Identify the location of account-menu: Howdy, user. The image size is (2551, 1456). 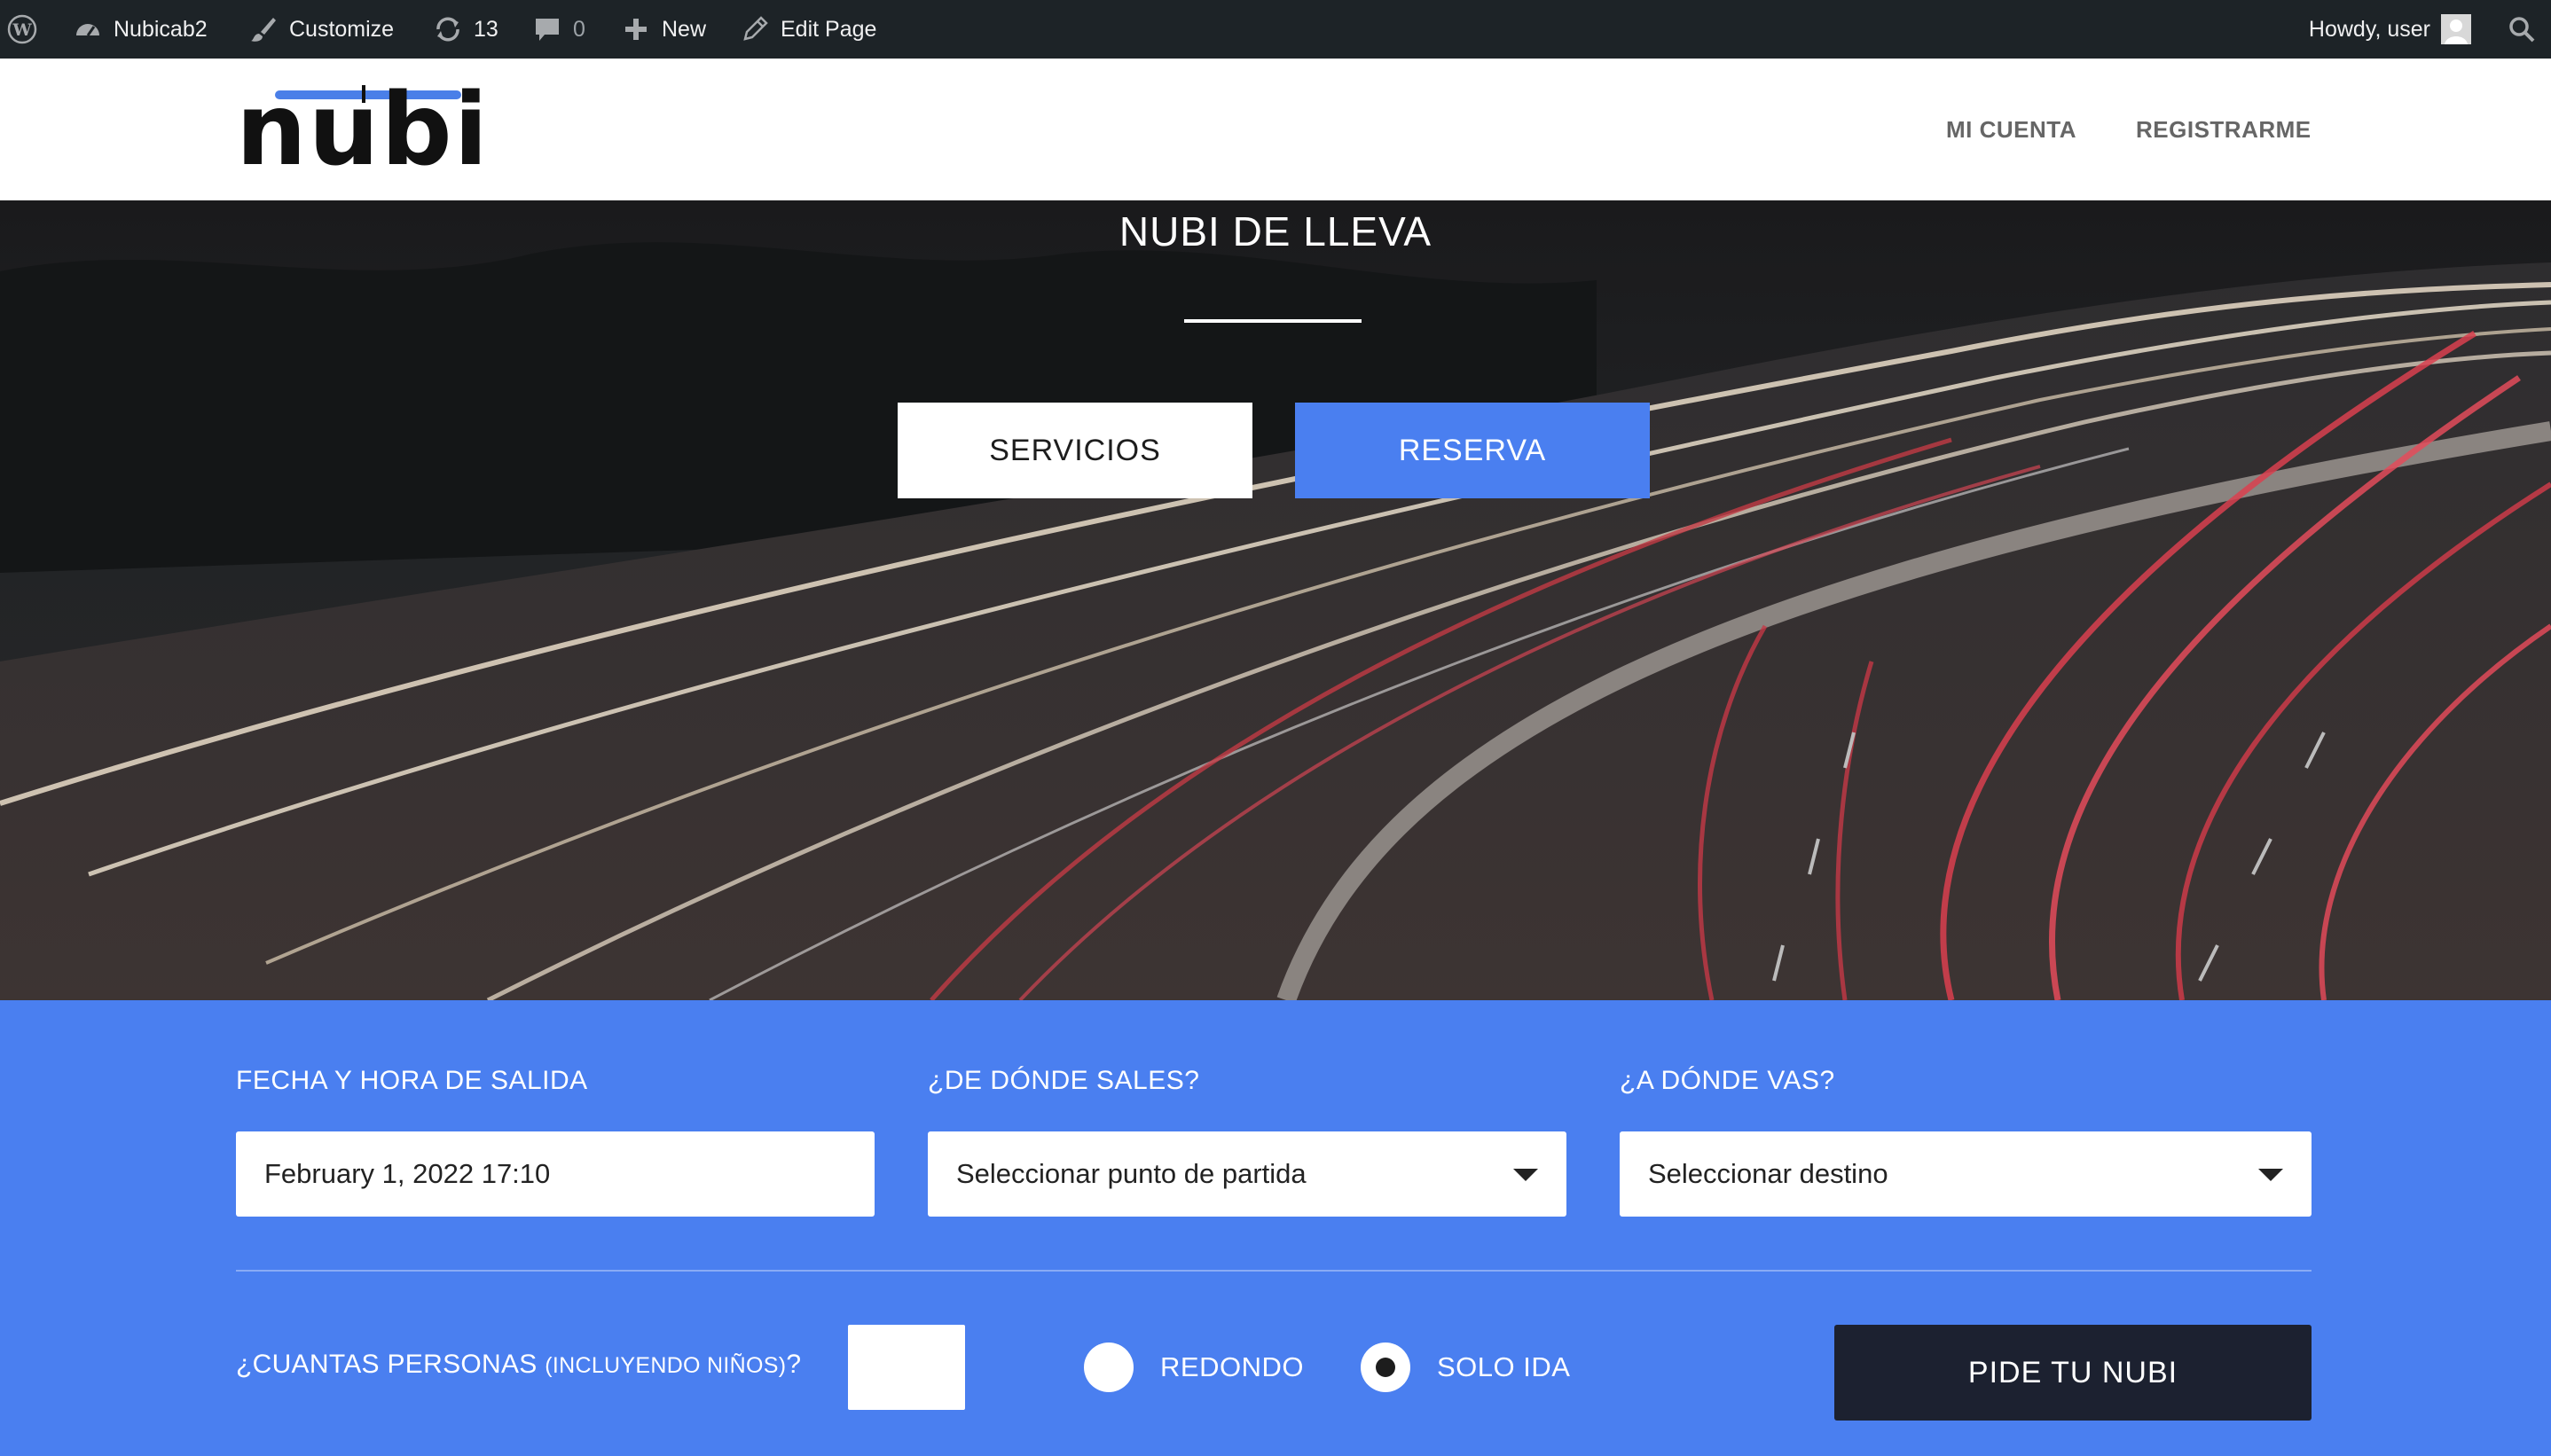
(2390, 29).